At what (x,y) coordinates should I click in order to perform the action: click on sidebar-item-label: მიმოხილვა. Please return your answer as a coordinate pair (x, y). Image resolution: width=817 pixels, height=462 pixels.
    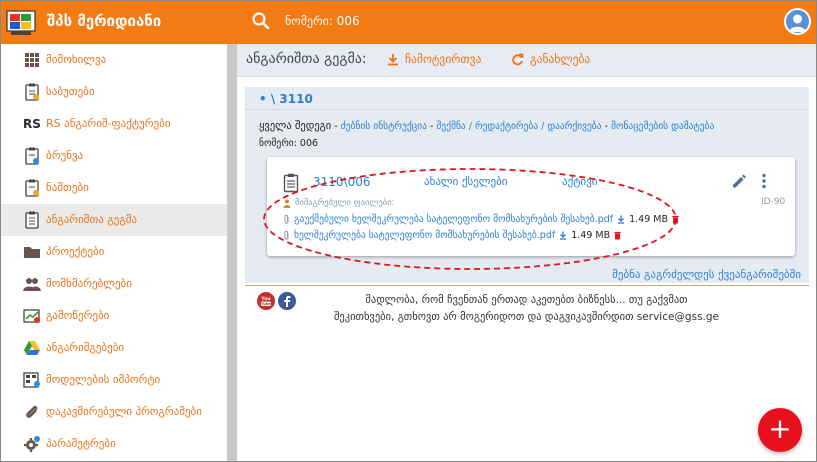
    Looking at the image, I should click on (76, 59).